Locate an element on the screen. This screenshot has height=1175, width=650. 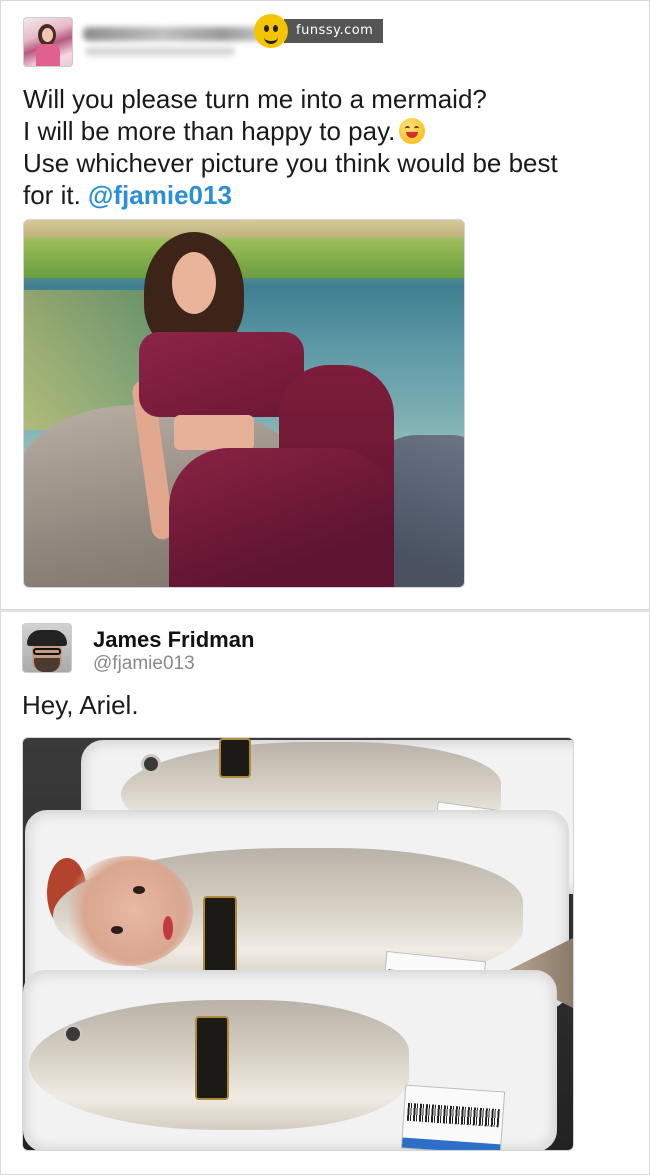
tweet-line-with-emoji: I will be more than happy to pay. is located at coordinates (323, 131).